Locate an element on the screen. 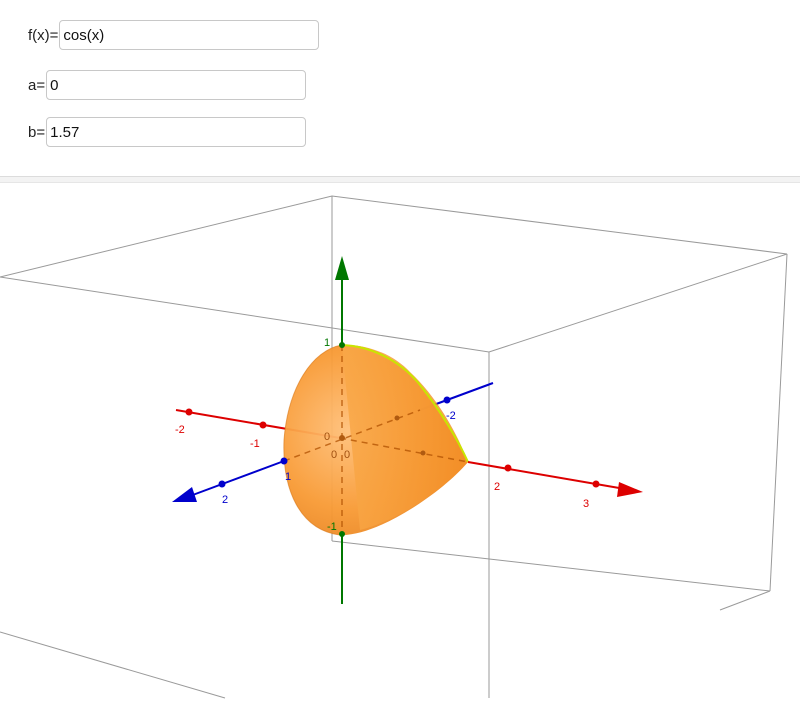  x-tick-label: -2 is located at coordinates (180, 430).